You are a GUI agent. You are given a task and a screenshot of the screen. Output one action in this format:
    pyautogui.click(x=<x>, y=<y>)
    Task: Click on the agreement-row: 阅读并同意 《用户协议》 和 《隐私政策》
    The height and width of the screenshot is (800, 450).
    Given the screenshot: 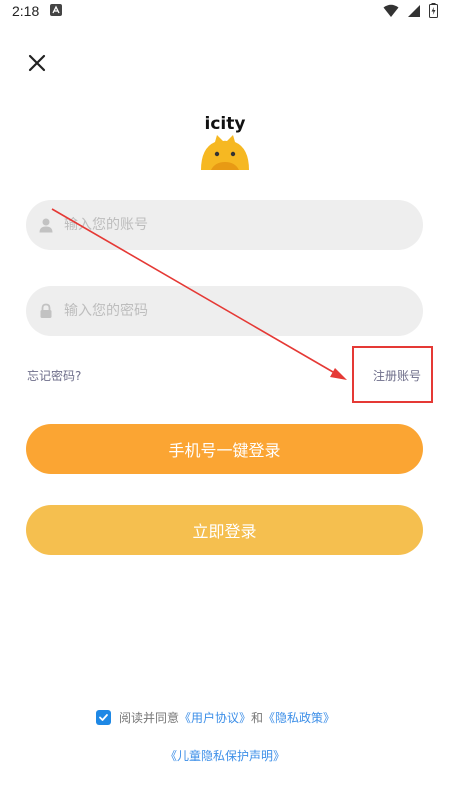 What is the action you would take?
    pyautogui.click(x=215, y=717)
    